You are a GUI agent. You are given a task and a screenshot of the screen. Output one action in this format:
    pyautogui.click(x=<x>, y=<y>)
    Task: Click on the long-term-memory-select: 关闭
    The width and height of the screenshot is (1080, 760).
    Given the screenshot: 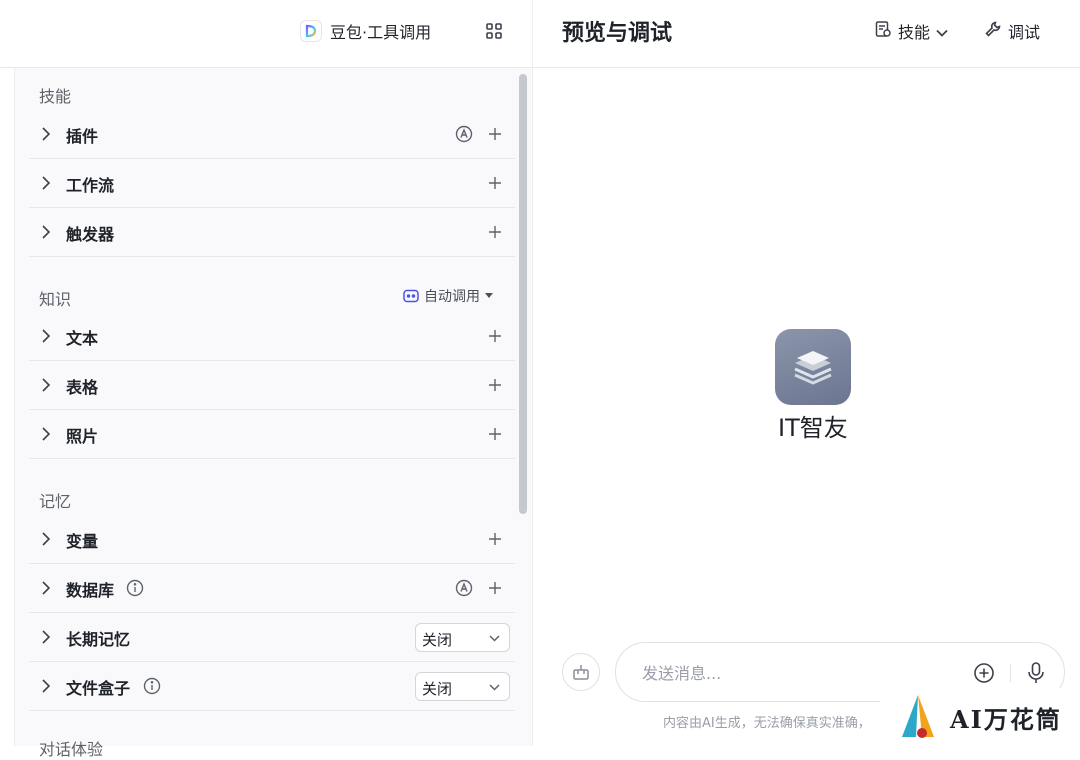 What is the action you would take?
    pyautogui.click(x=462, y=637)
    